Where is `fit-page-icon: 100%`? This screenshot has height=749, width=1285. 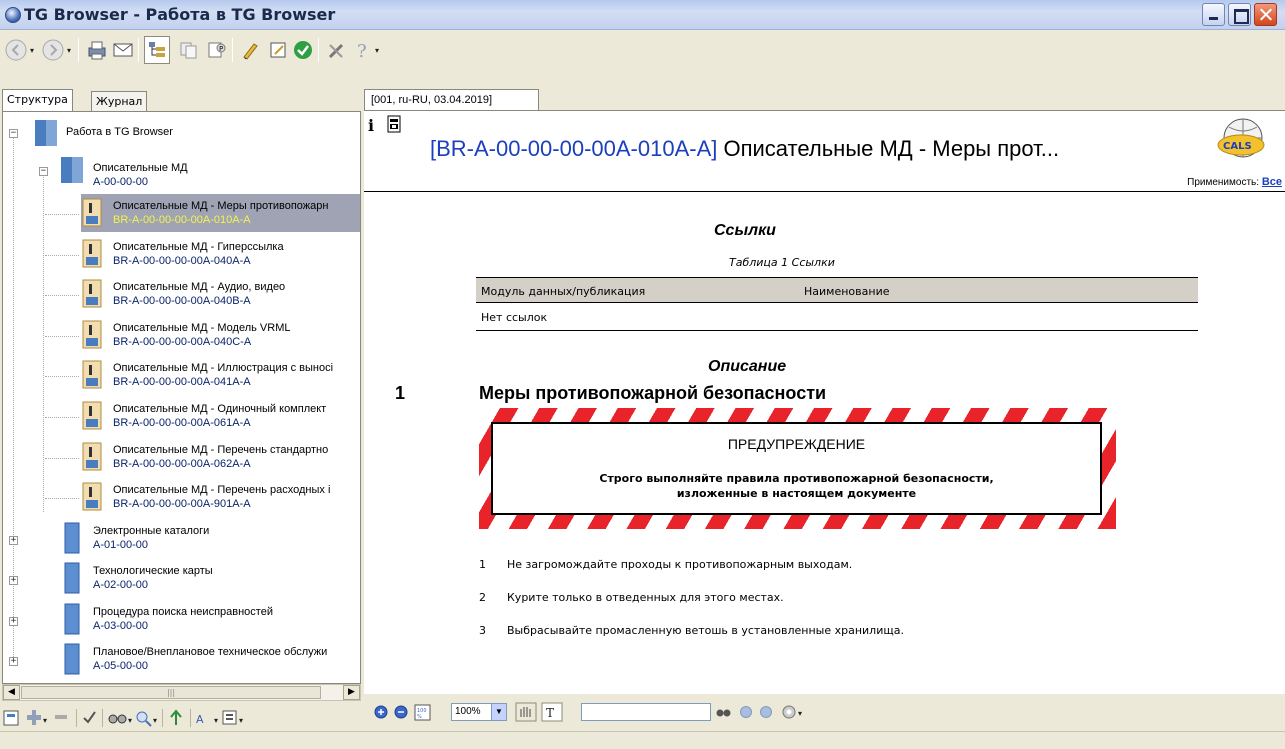
fit-page-icon: 100% is located at coordinates (422, 712).